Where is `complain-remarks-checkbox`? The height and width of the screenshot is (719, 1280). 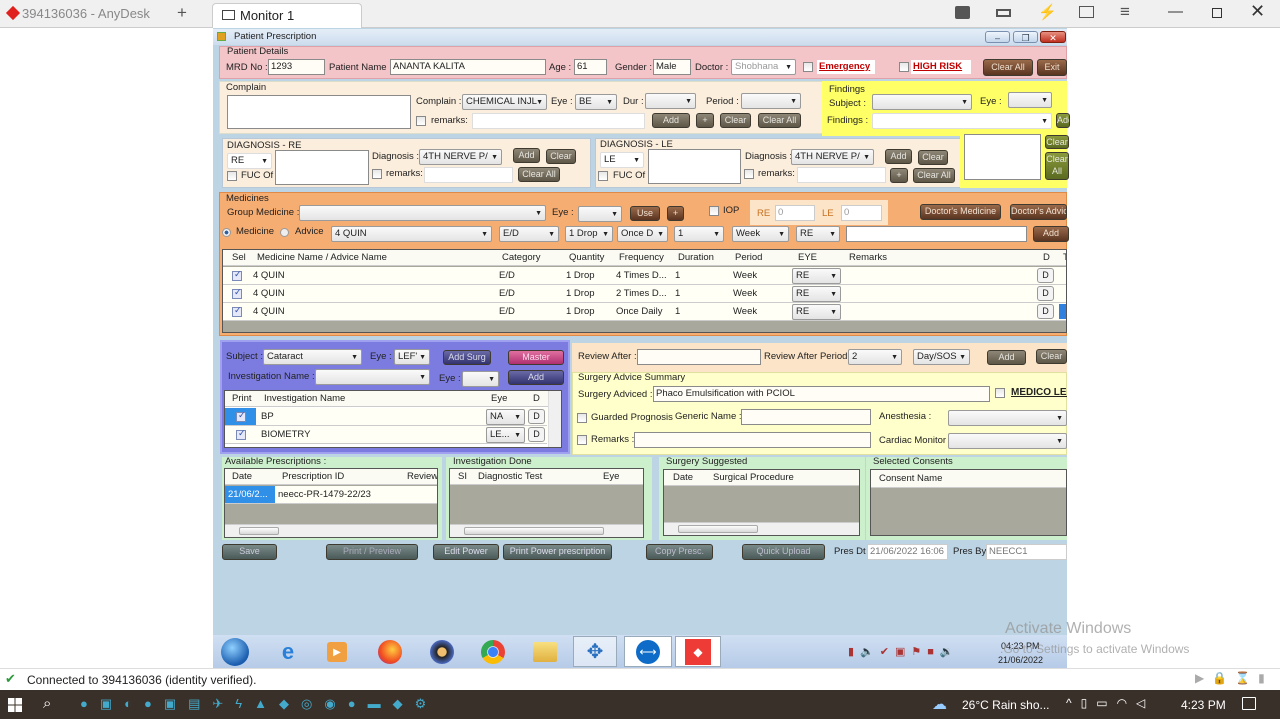
complain-remarks-checkbox is located at coordinates (421, 121).